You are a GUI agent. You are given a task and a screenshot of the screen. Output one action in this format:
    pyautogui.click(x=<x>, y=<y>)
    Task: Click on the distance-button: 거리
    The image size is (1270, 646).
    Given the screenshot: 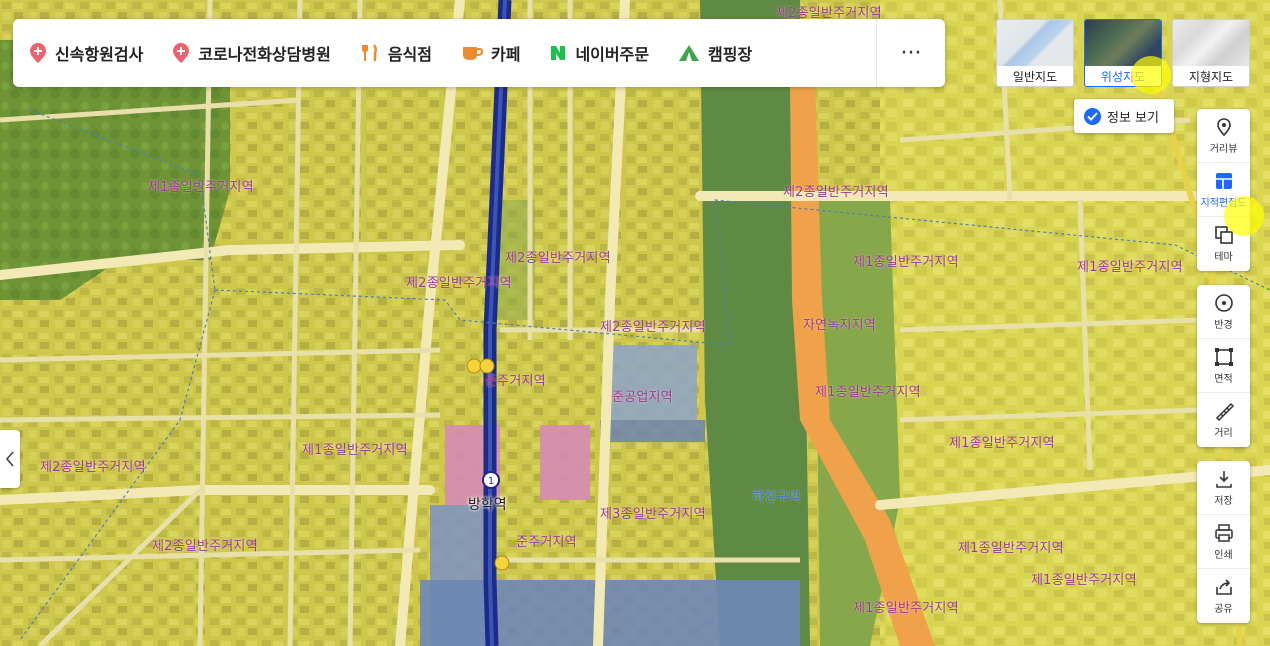 What is the action you would take?
    pyautogui.click(x=1223, y=420)
    